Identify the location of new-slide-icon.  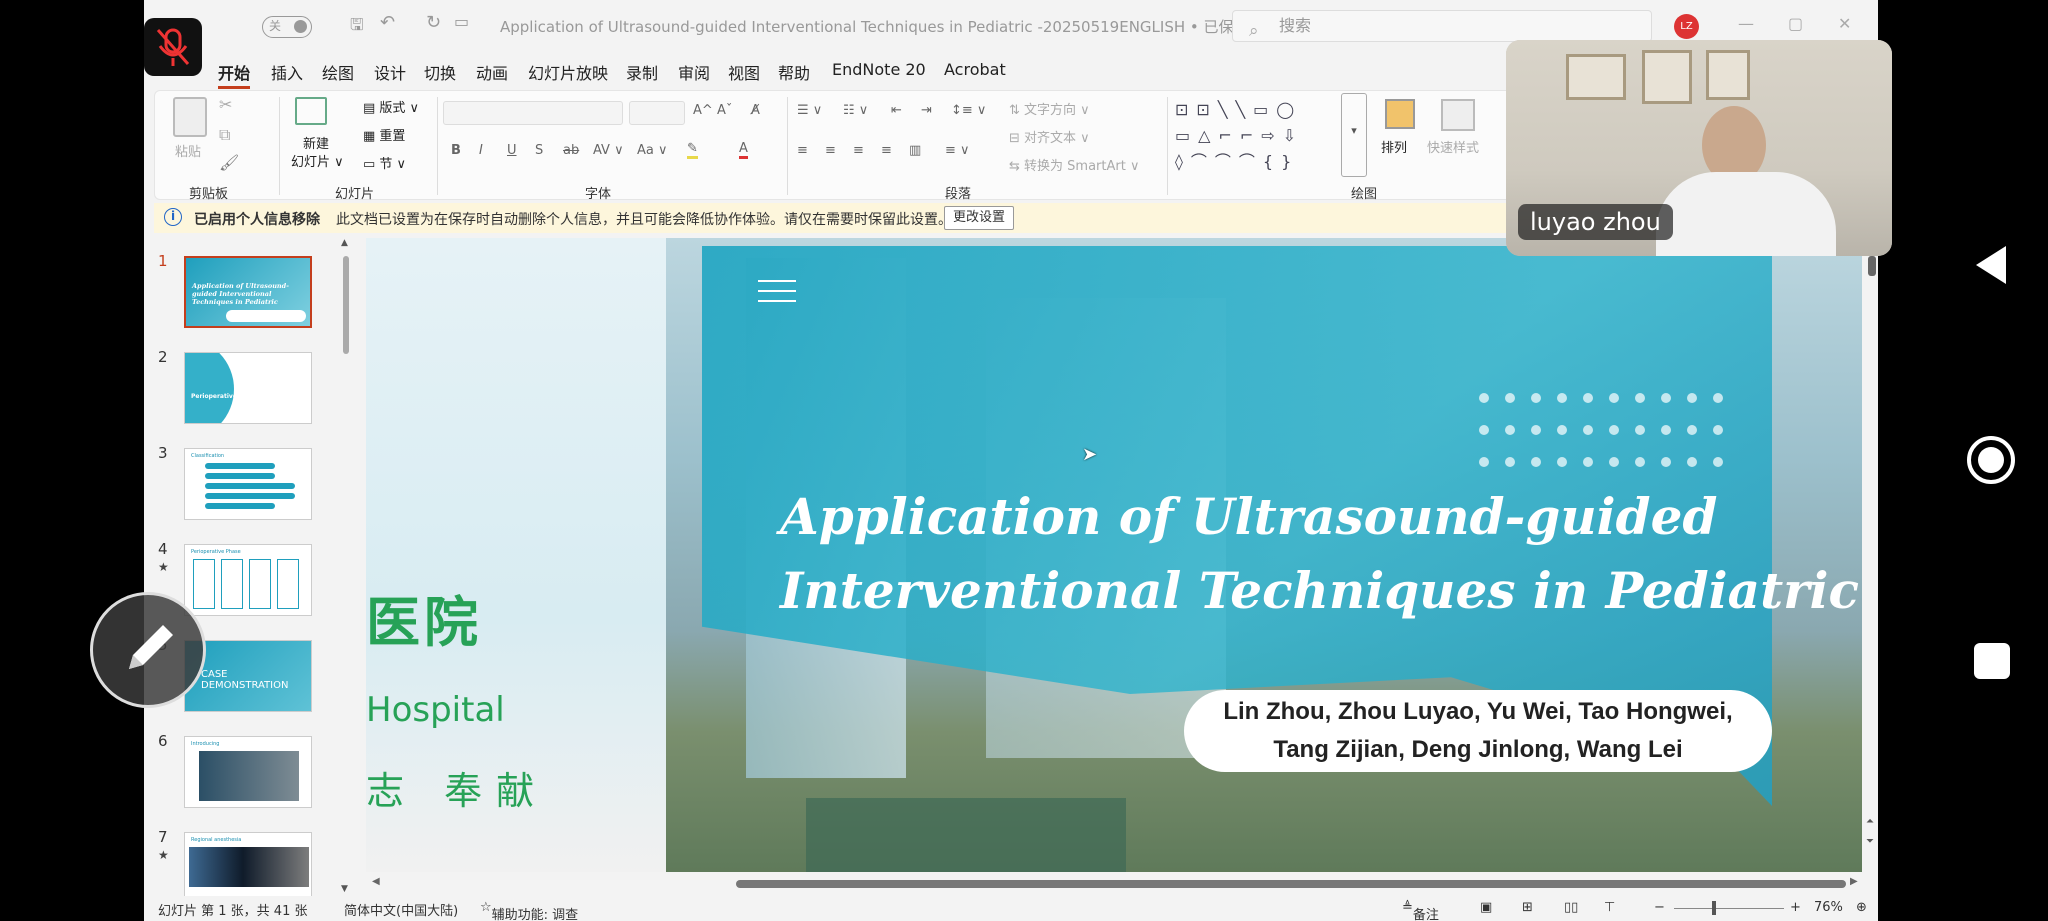
(311, 111).